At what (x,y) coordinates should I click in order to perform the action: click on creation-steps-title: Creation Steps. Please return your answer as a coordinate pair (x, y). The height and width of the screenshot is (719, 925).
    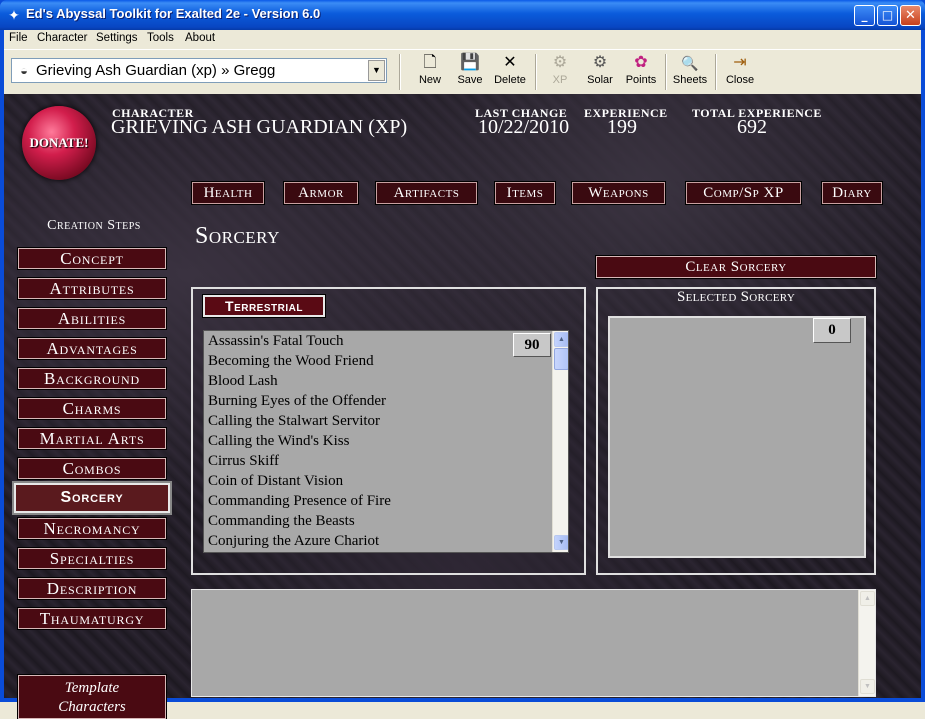
    Looking at the image, I should click on (94, 225).